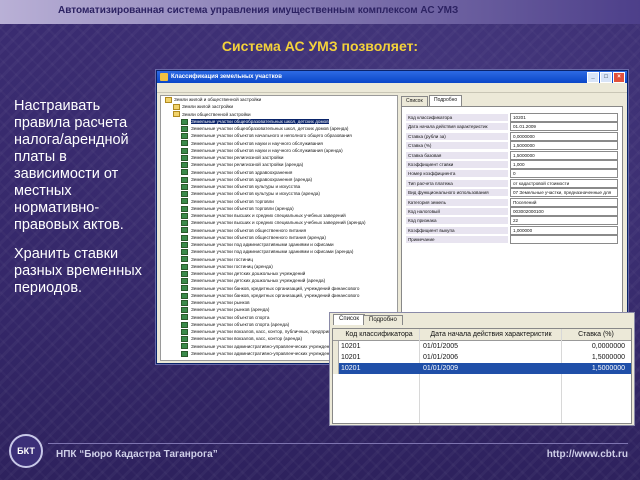  I want to click on slide-subtitle: Система АС УМЗ позволяет:, so click(320, 46).